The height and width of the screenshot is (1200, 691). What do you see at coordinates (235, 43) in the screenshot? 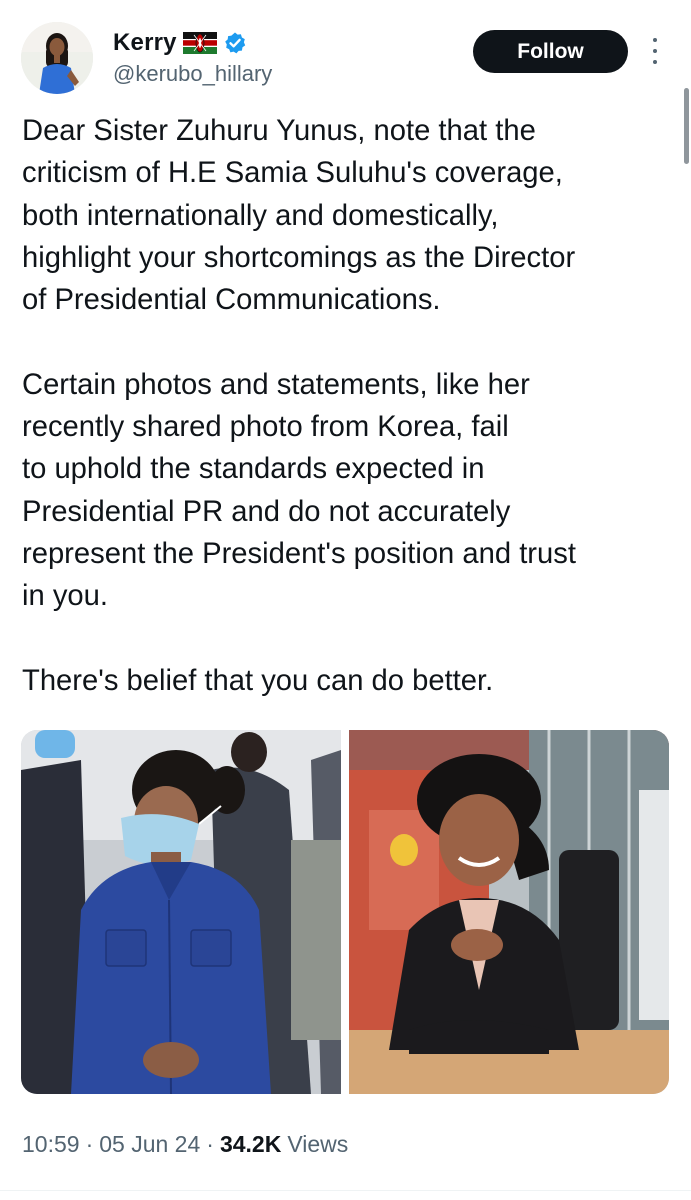
I see `verified-badge-icon` at bounding box center [235, 43].